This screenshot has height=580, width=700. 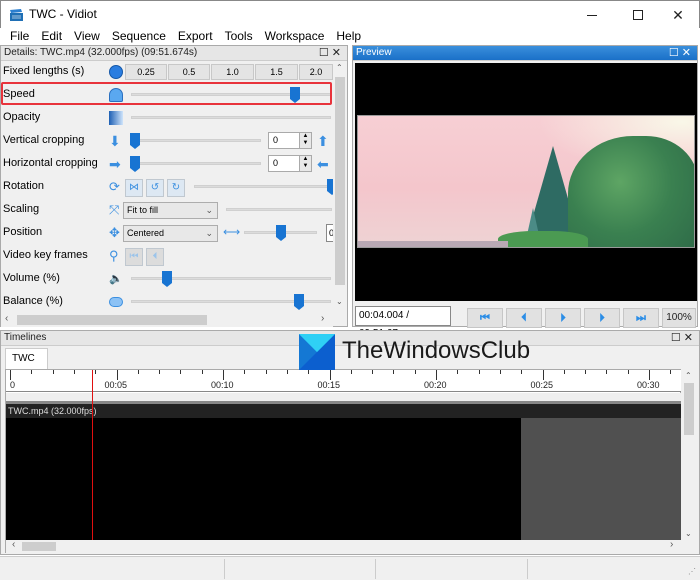 I want to click on clock-icon, so click(x=116, y=72).